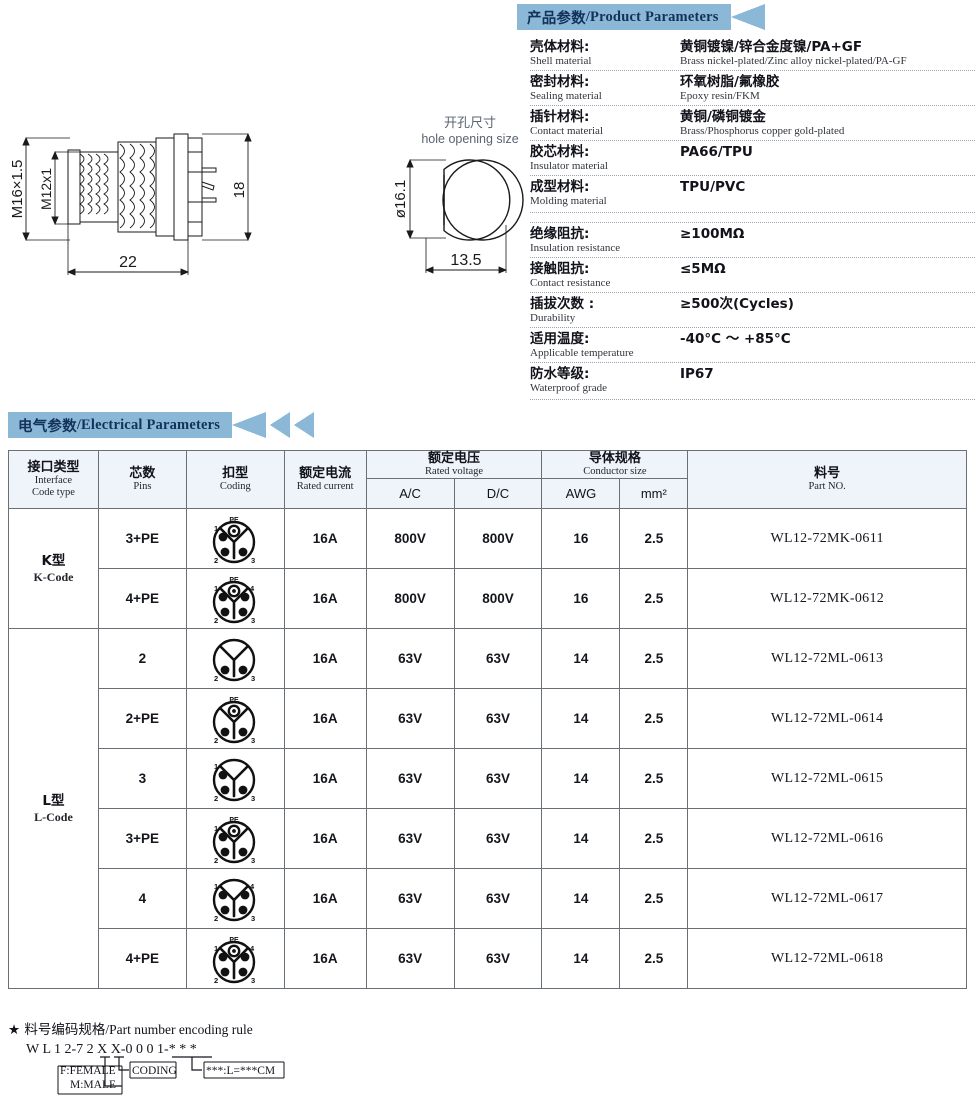  I want to click on material-label-en: Insulator material, so click(569, 166).